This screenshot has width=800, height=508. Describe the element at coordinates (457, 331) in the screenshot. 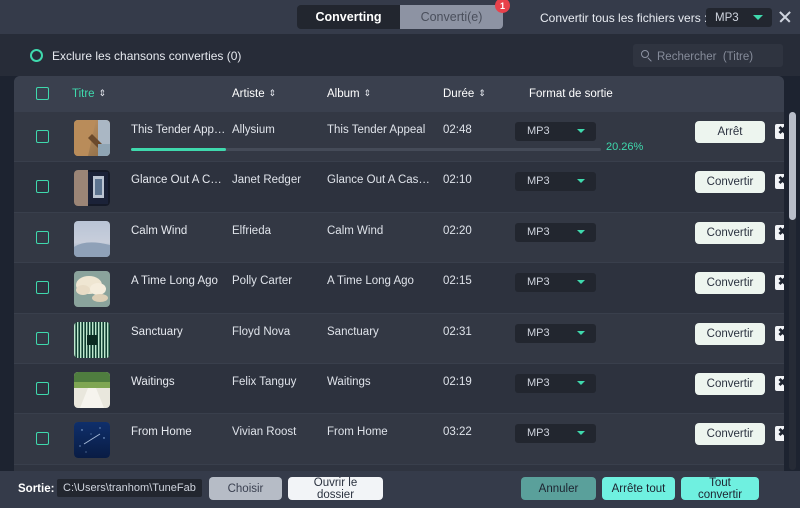

I see `cell-duration: 02:31` at that location.